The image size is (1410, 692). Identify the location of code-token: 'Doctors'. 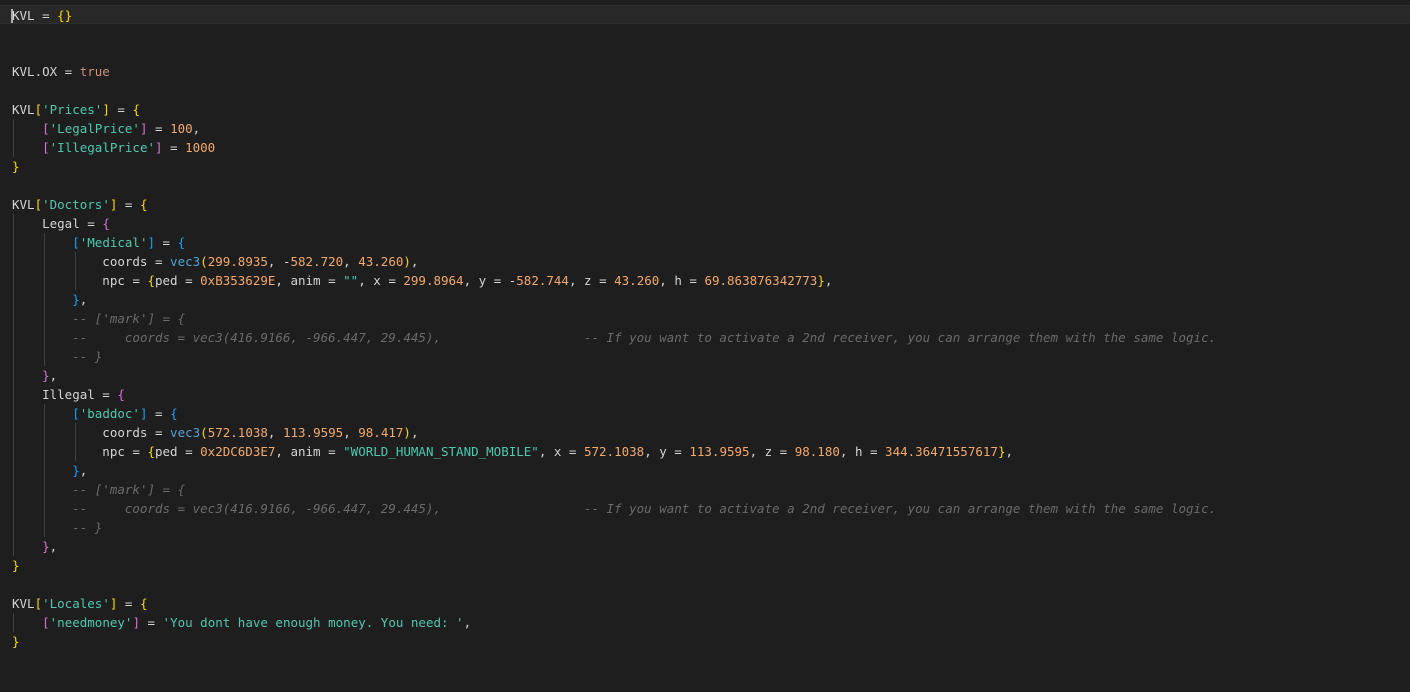
(76, 204).